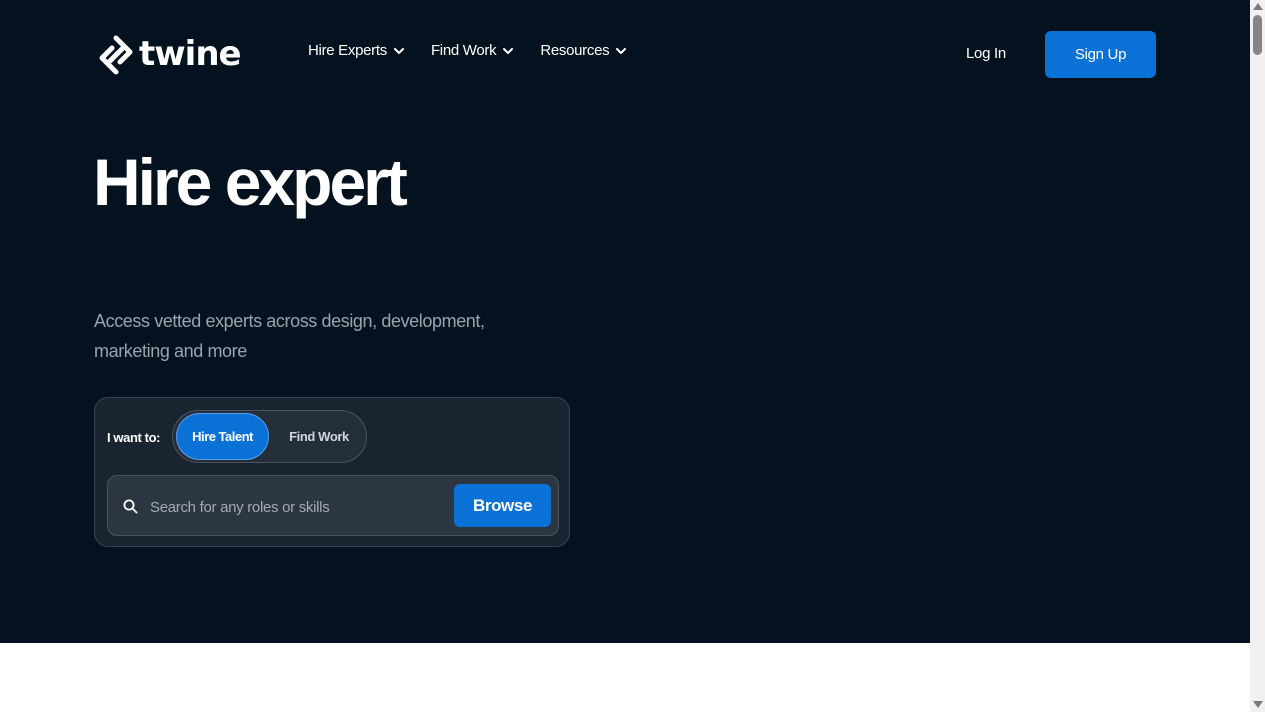 The image size is (1265, 712). What do you see at coordinates (1100, 54) in the screenshot?
I see `signup-button: Sign Up` at bounding box center [1100, 54].